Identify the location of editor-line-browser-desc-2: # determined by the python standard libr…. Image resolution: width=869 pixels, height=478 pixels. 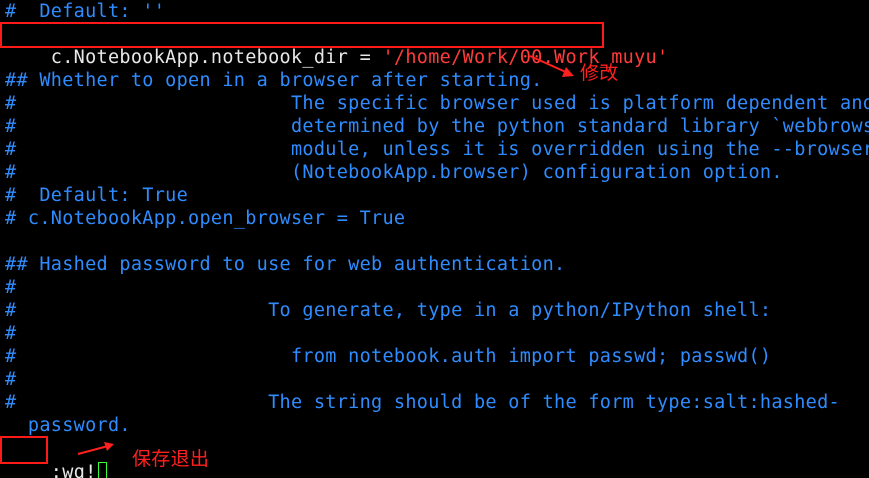
(437, 126).